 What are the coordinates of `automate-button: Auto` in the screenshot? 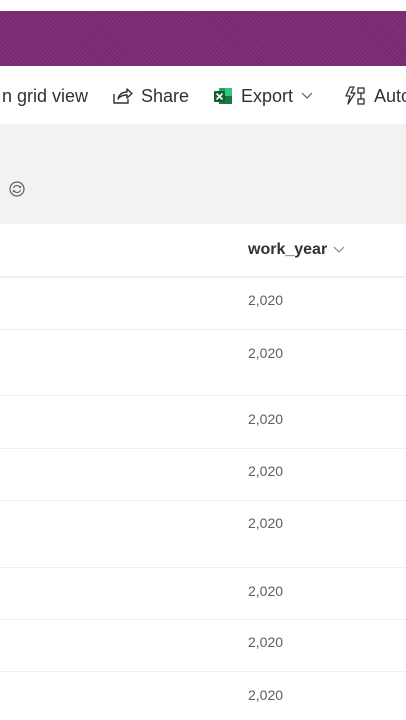 It's located at (375, 96).